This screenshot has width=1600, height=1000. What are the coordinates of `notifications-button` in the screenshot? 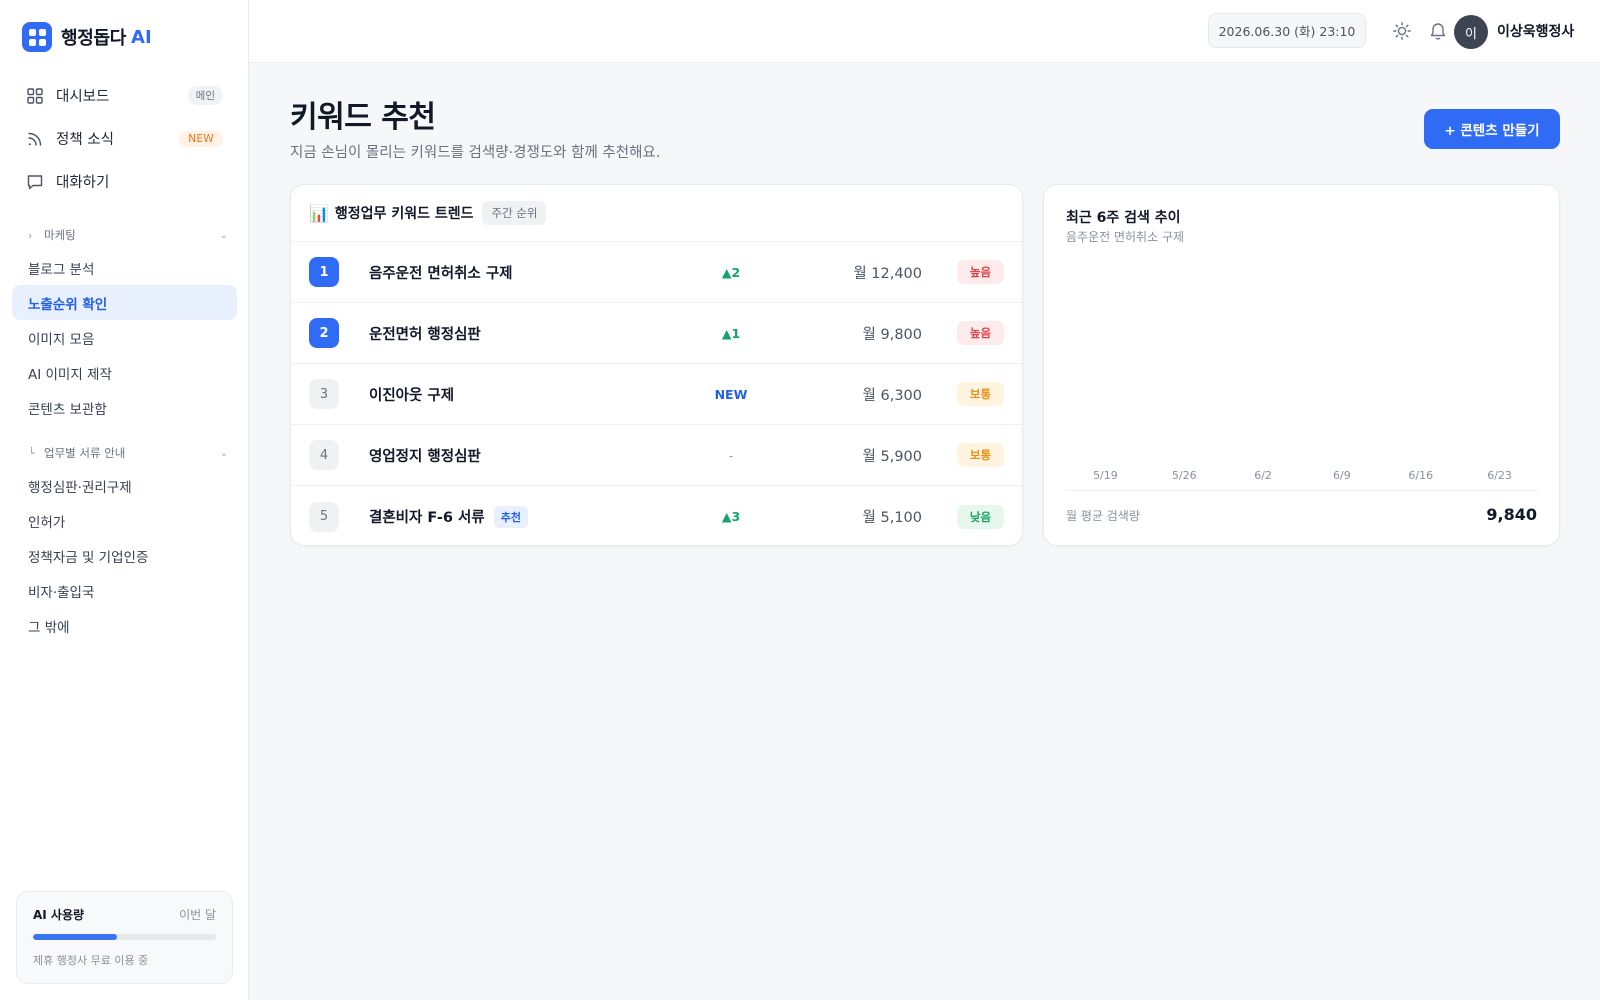 It's located at (1438, 31).